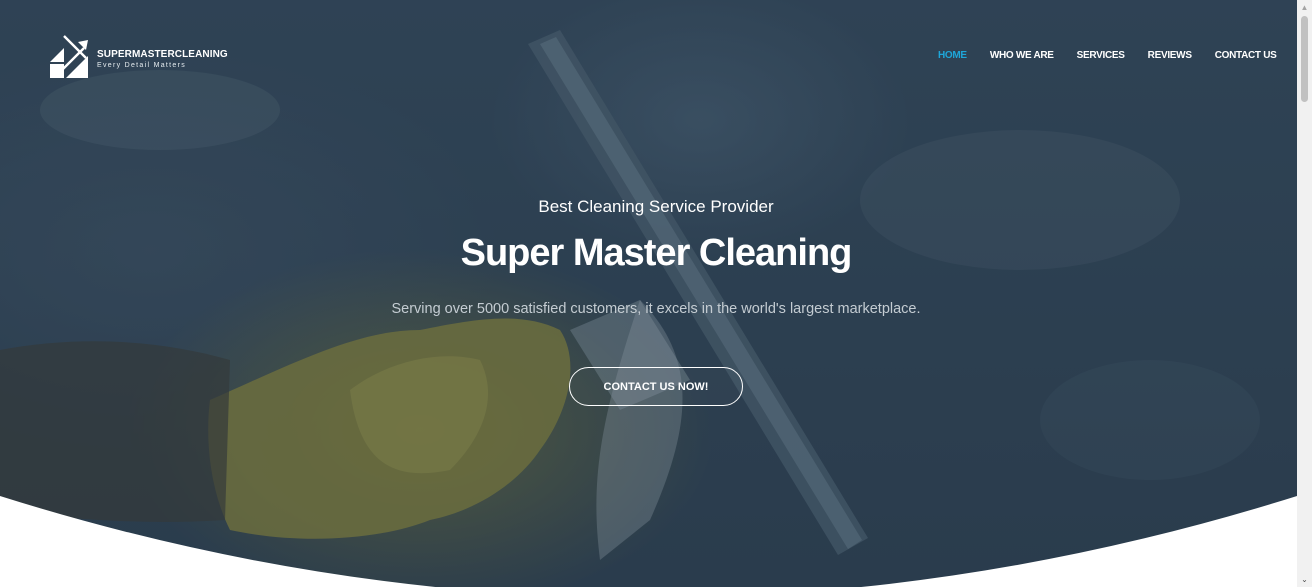 The image size is (1312, 587). I want to click on nav-item-contact-us: CONTACT US, so click(1246, 55).